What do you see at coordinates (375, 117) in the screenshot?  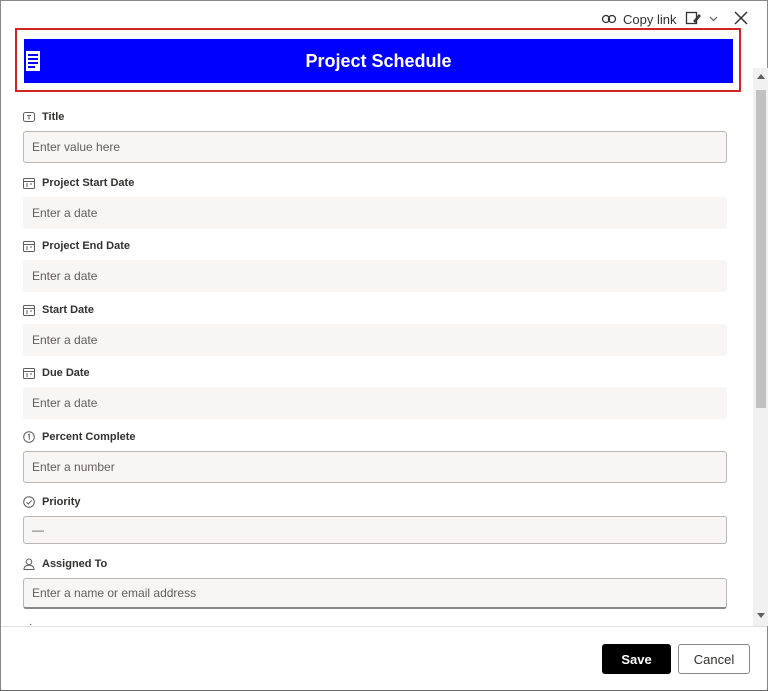 I see `field-label: Title` at bounding box center [375, 117].